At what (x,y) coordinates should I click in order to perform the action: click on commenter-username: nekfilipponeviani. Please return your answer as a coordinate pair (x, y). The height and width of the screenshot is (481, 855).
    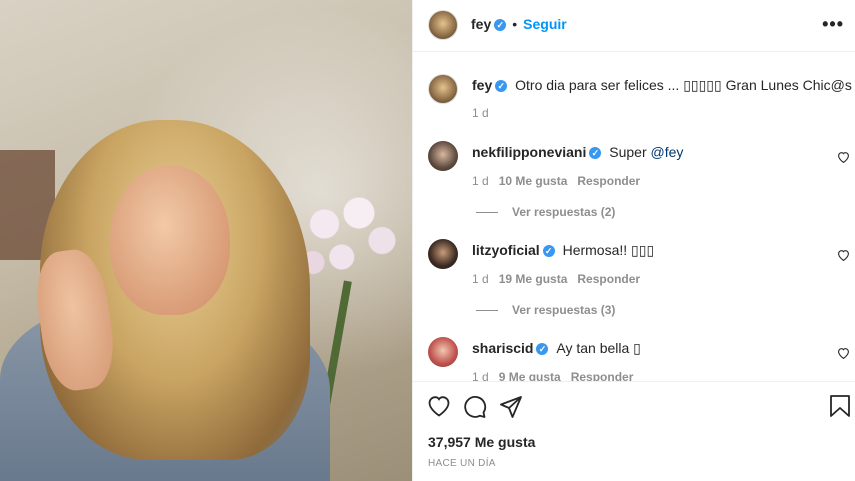
    Looking at the image, I should click on (529, 152).